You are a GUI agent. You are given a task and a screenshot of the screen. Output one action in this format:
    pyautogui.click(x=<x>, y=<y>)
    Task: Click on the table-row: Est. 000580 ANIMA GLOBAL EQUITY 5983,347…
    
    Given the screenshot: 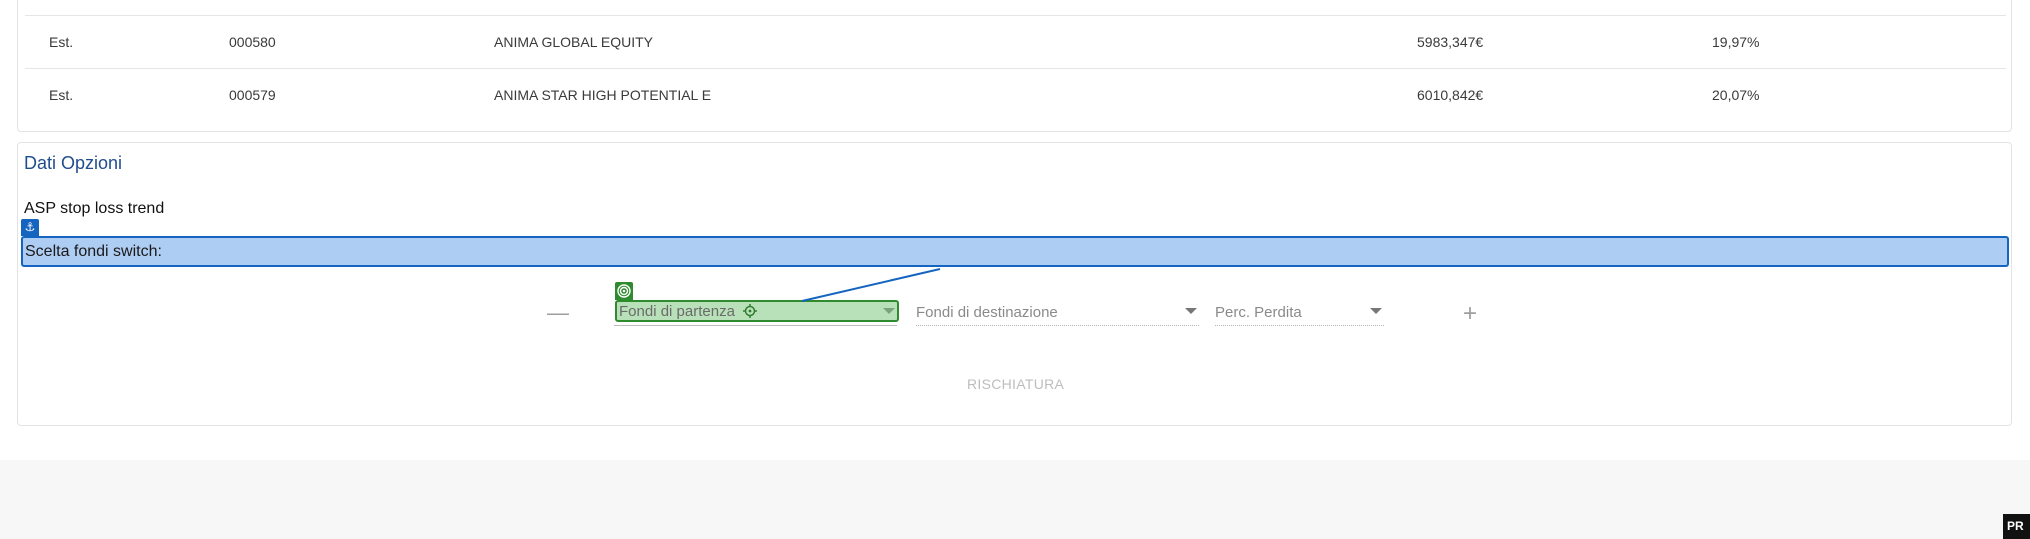 What is the action you would take?
    pyautogui.click(x=1015, y=42)
    